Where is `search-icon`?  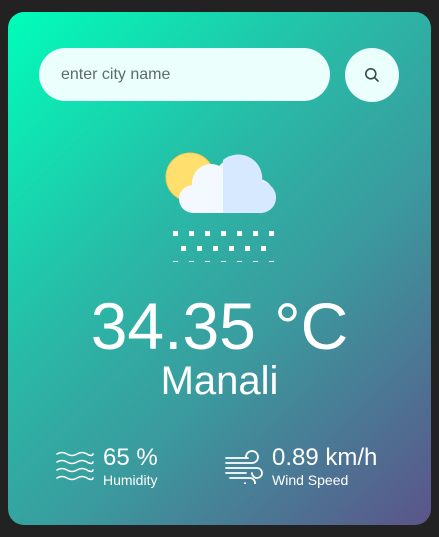 search-icon is located at coordinates (372, 75).